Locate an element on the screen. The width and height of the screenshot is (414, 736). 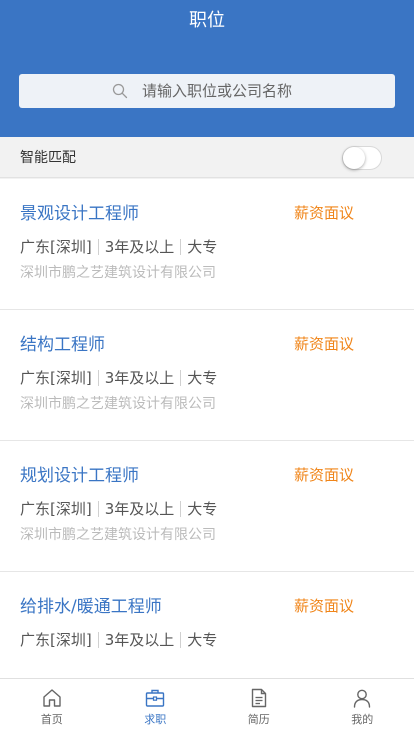
bottom-tab-bar: 首页 求职 简历 我的 is located at coordinates (207, 707).